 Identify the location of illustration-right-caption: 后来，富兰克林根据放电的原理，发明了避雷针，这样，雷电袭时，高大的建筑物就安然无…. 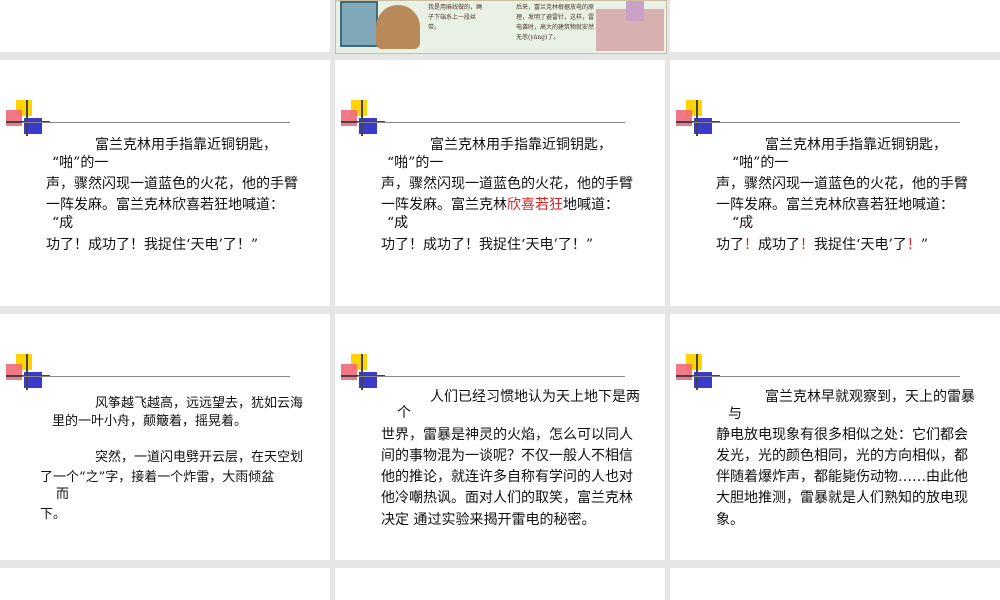
(555, 22).